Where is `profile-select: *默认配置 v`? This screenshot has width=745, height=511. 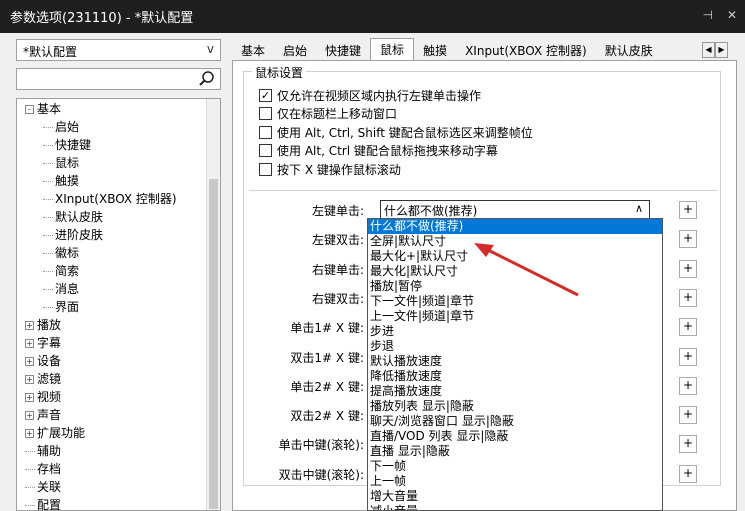 profile-select: *默认配置 v is located at coordinates (118, 50).